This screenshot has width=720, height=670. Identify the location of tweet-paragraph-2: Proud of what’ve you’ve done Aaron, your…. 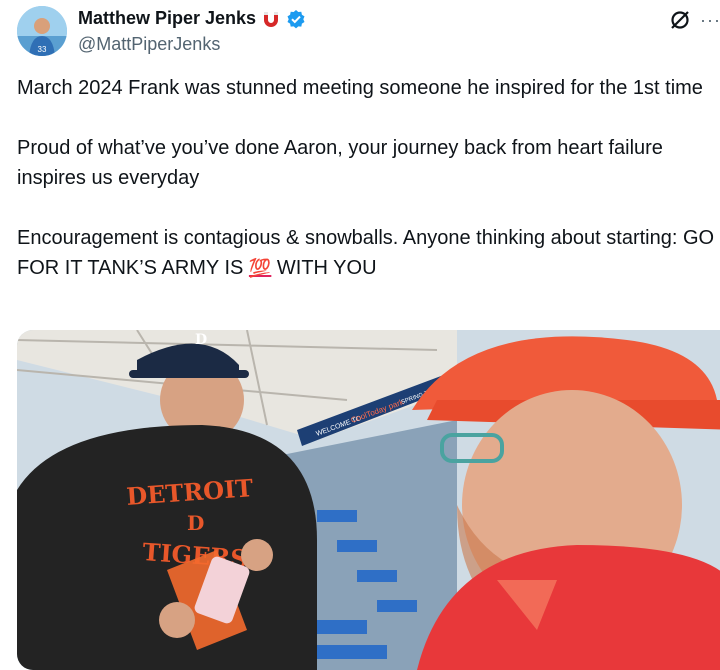
(340, 163).